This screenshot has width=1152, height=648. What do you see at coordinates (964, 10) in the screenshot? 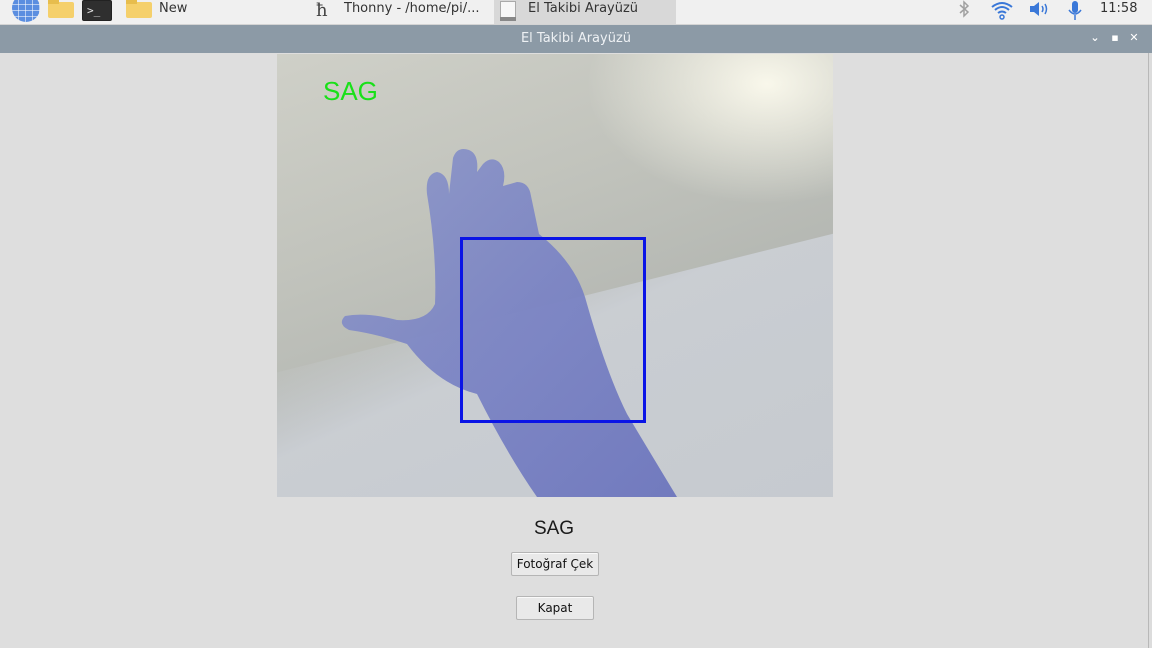
I see `bluetooth-icon` at bounding box center [964, 10].